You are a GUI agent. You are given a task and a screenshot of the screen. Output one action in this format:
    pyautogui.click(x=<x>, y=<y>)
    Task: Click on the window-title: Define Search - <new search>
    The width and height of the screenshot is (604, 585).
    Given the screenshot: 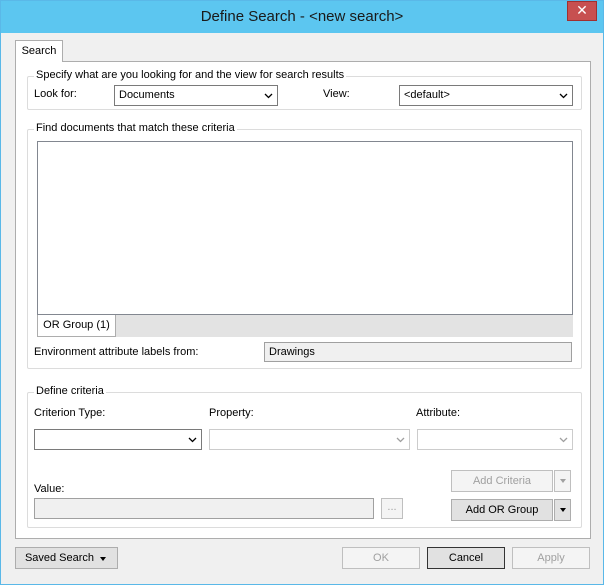 What is the action you would take?
    pyautogui.click(x=302, y=16)
    